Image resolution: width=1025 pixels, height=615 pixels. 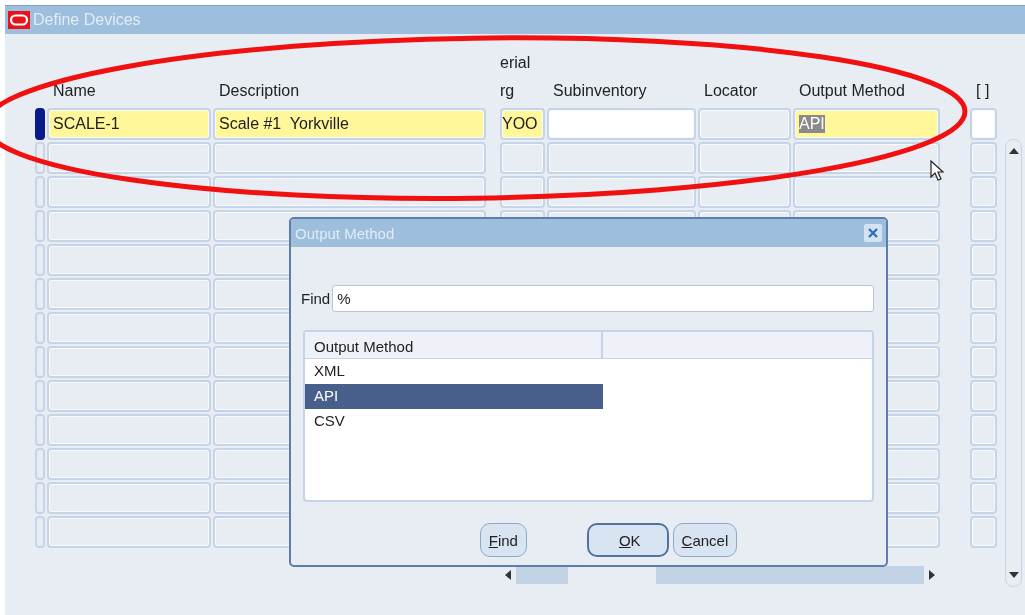 What do you see at coordinates (516, 63) in the screenshot?
I see `column-group-header: erial` at bounding box center [516, 63].